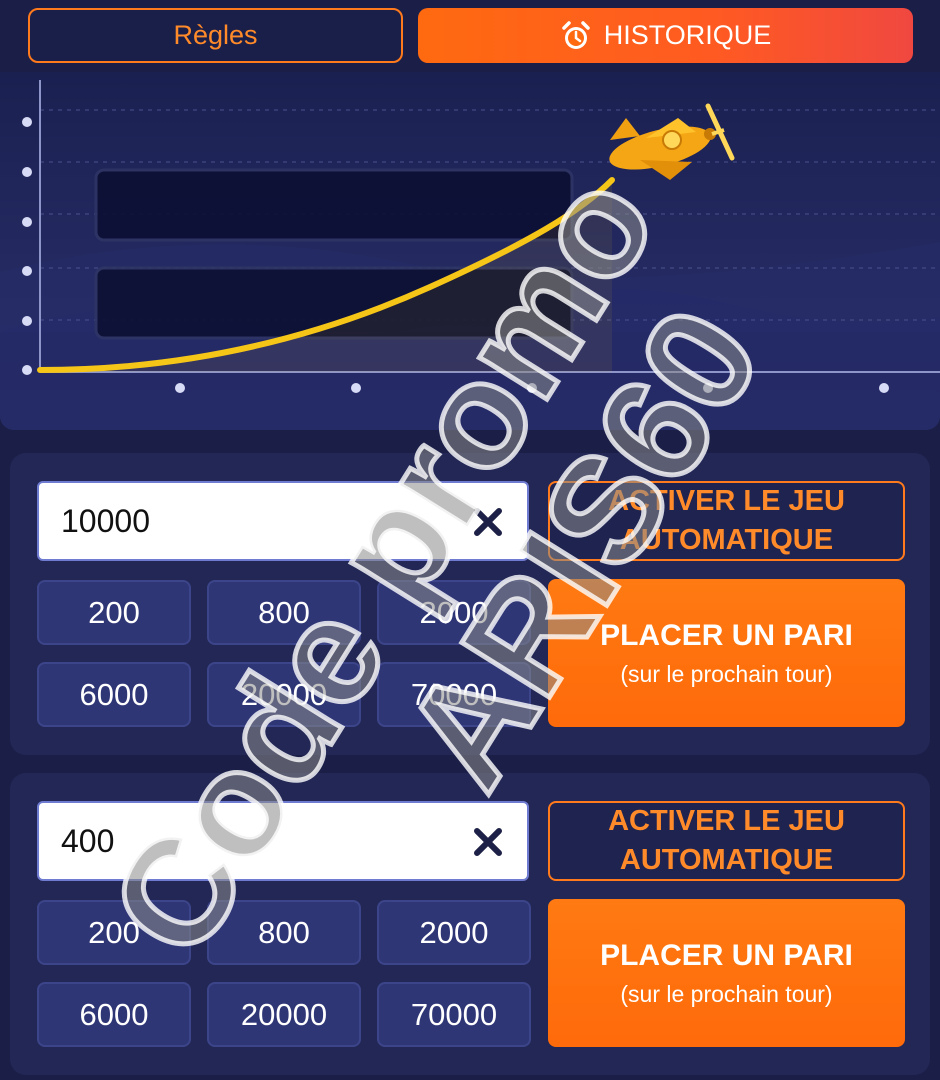 This screenshot has height=1080, width=940. I want to click on bet-amount-value: 10000, so click(105, 520).